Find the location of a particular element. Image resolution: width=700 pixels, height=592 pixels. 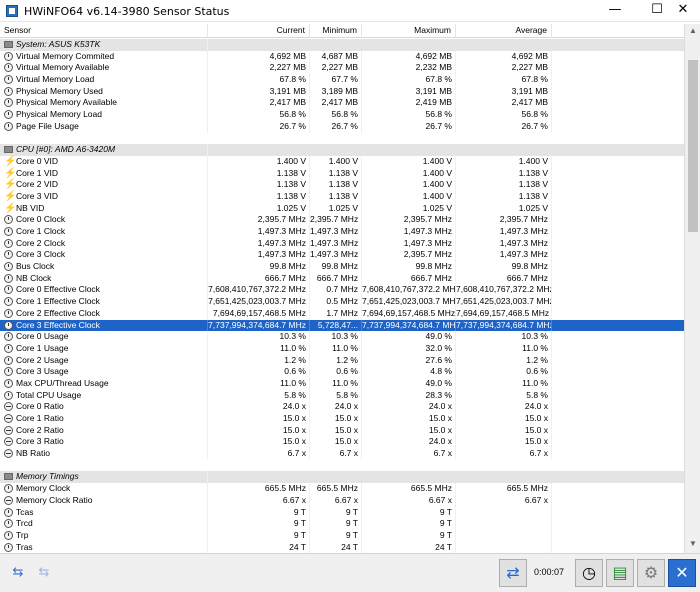

sensor-group-row: CPU [#0]: AMD A6-3420M is located at coordinates (342, 150).